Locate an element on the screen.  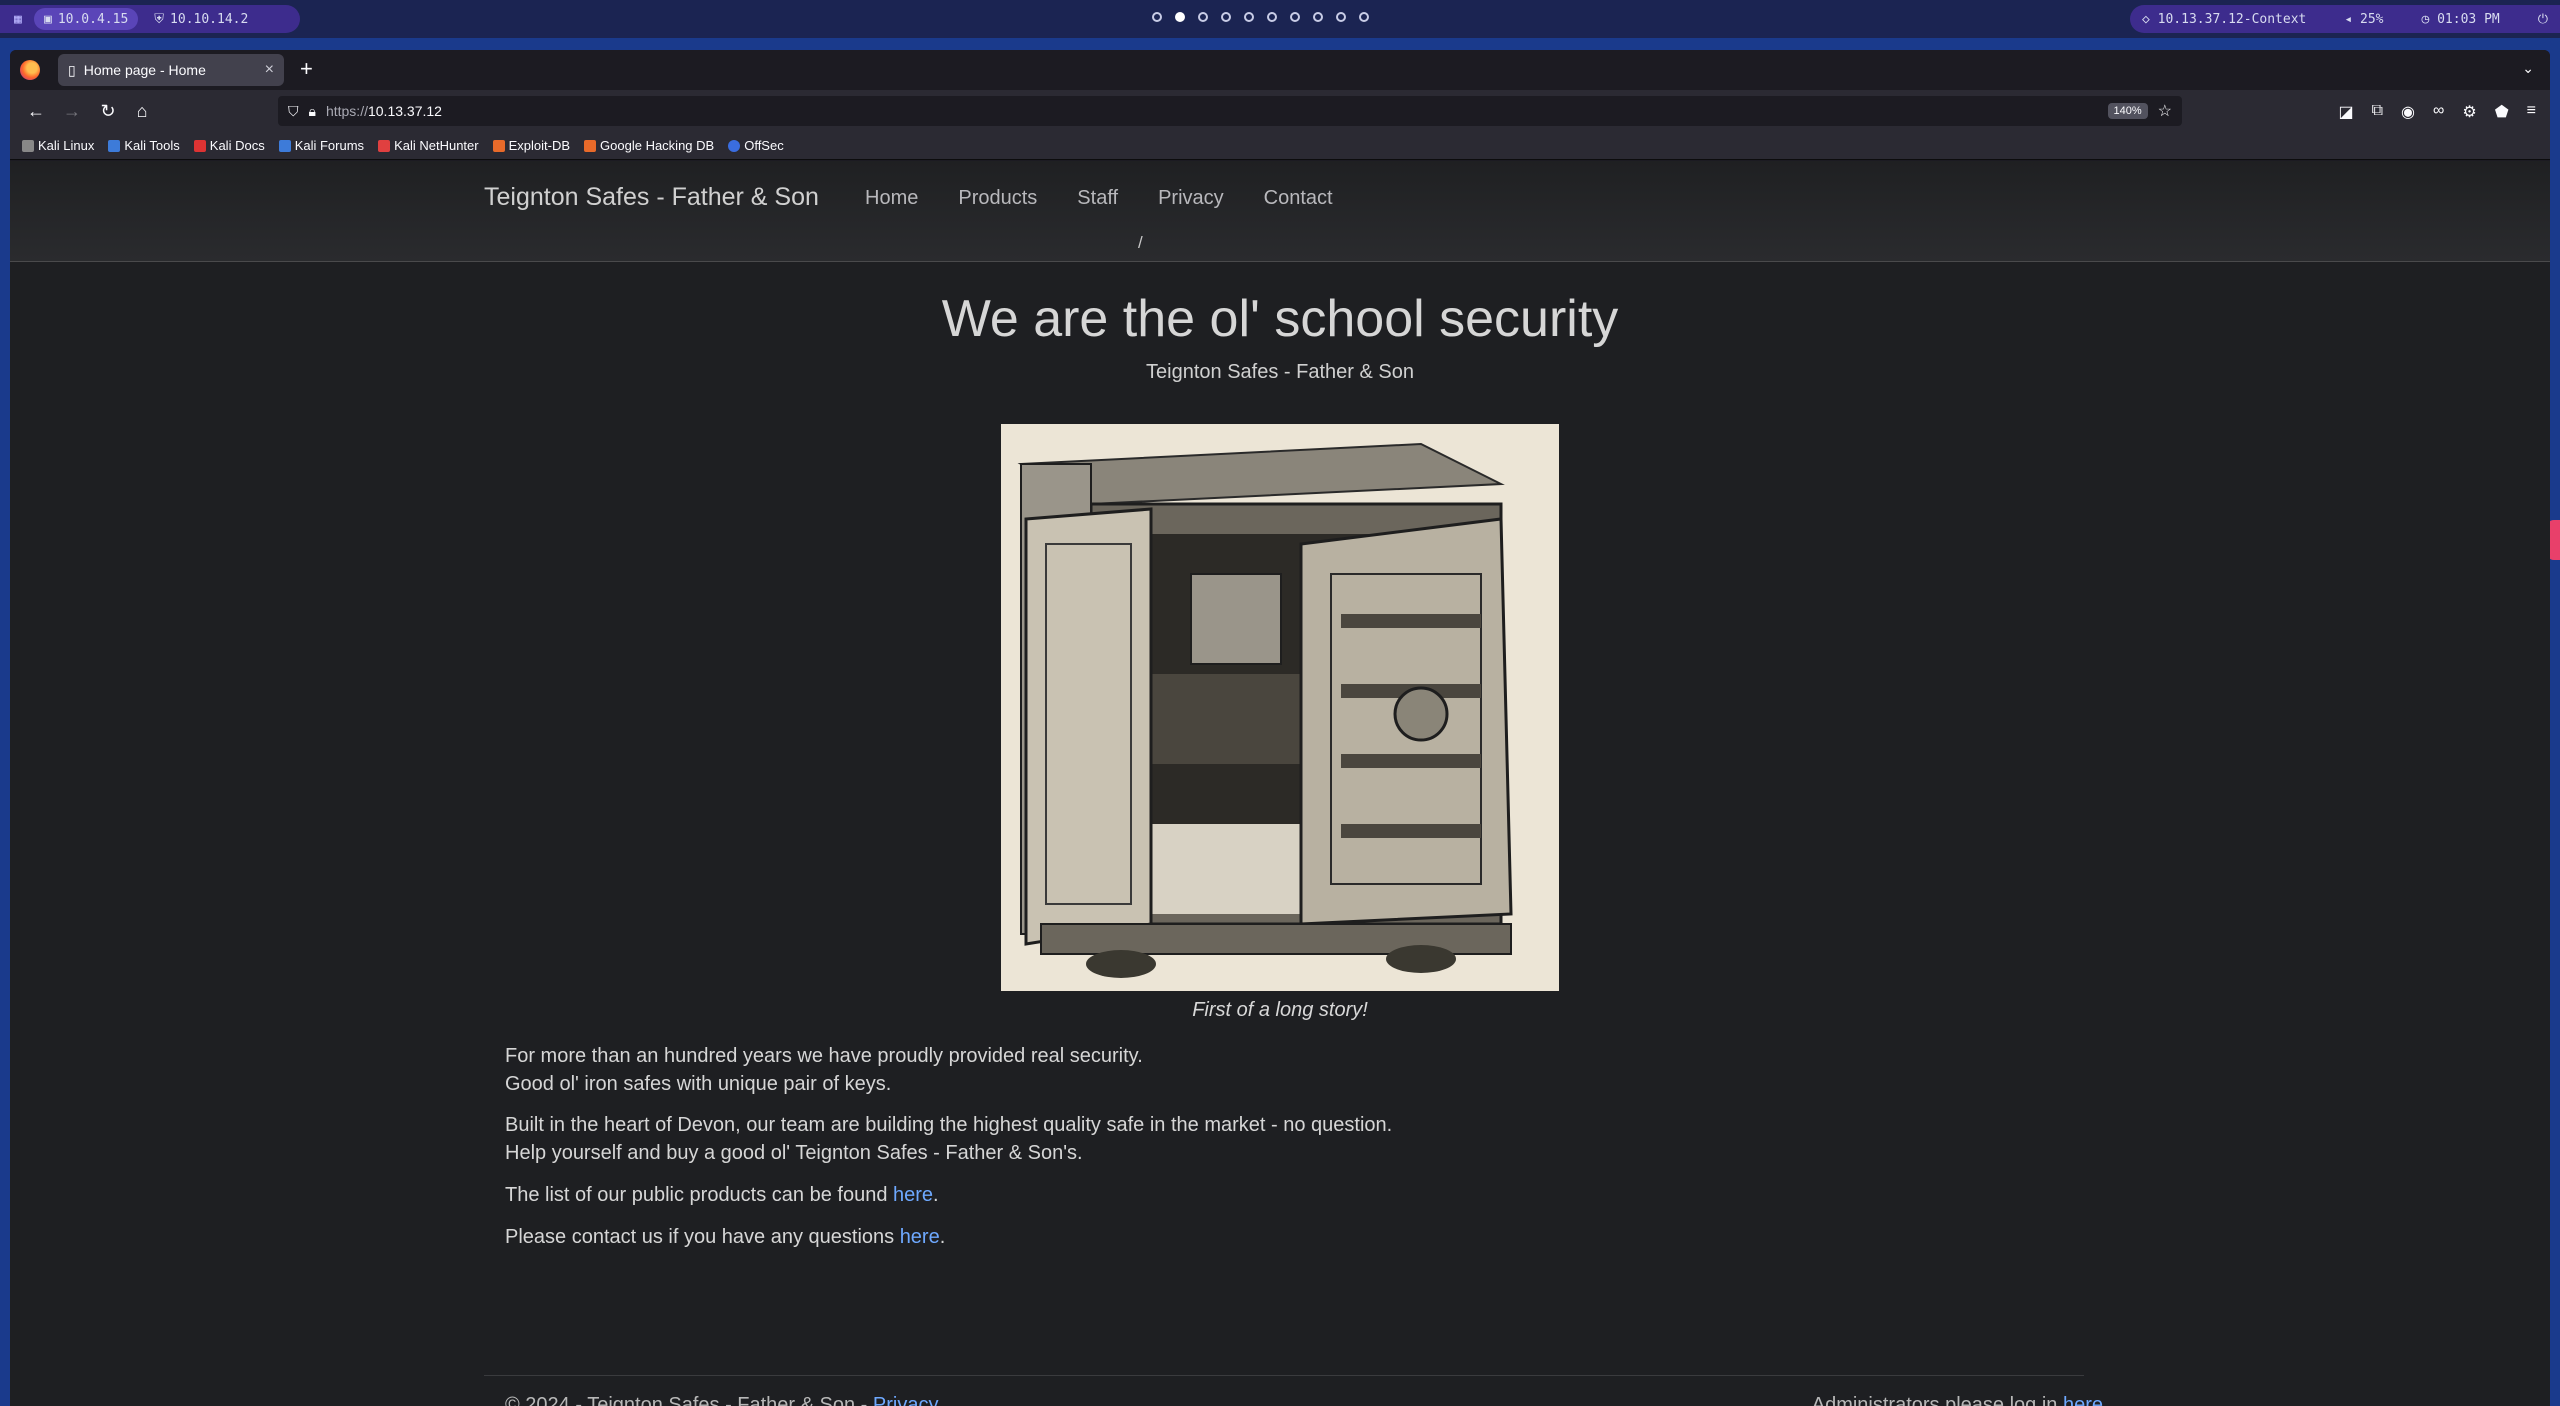
kali-docs-icon is located at coordinates (199, 145).